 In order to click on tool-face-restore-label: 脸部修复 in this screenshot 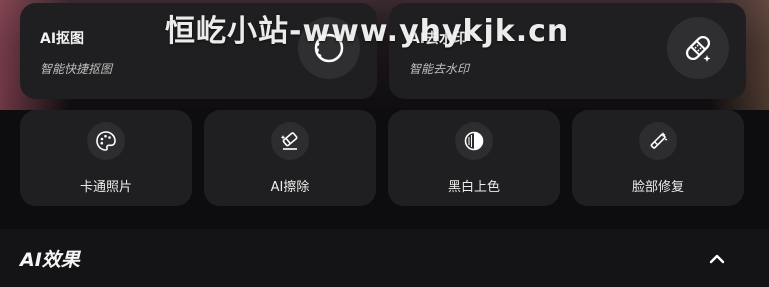, I will do `click(657, 187)`.